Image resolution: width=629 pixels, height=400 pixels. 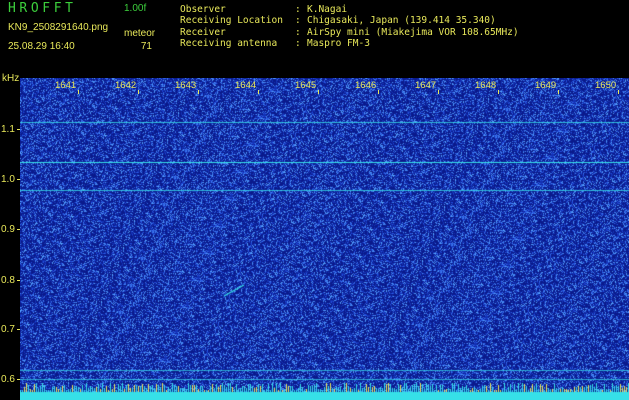 I want to click on version-label: 1.00f, so click(x=135, y=8).